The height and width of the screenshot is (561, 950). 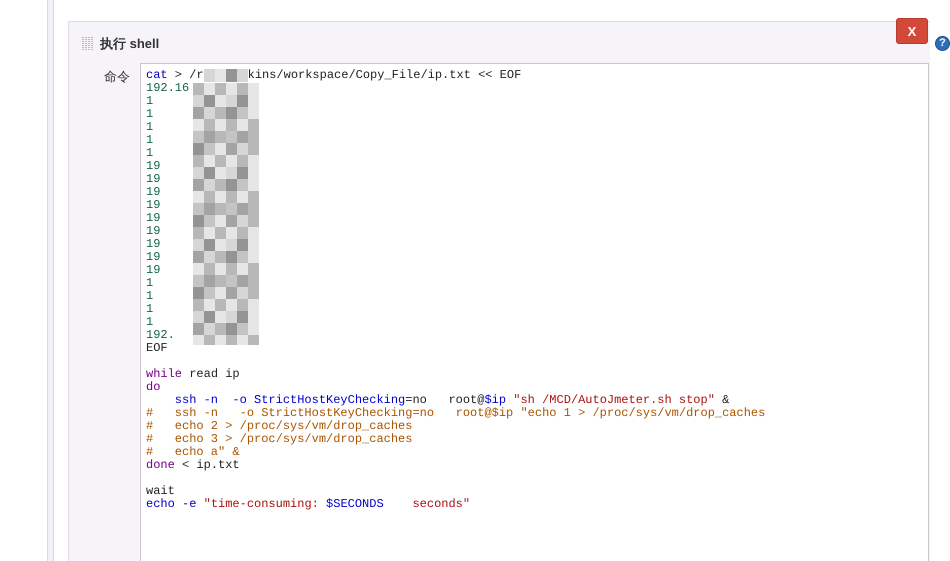 I want to click on code-token: ssh -n -o StrictHostKeyChecking, so click(x=290, y=400).